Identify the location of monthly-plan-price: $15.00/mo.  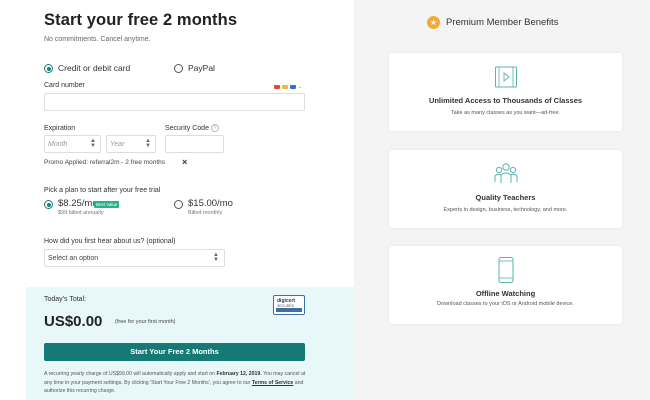
(210, 203).